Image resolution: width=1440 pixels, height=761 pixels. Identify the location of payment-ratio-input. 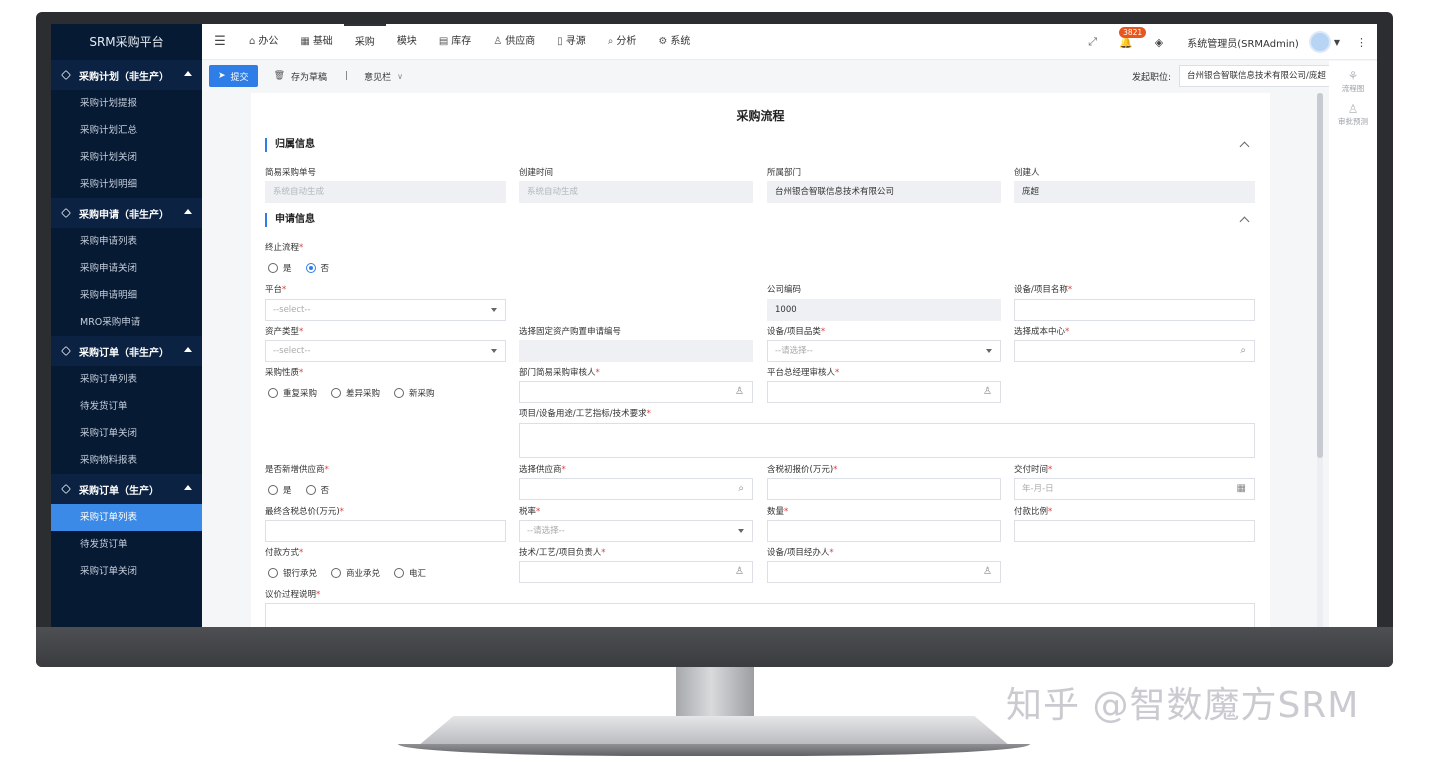
(1134, 531).